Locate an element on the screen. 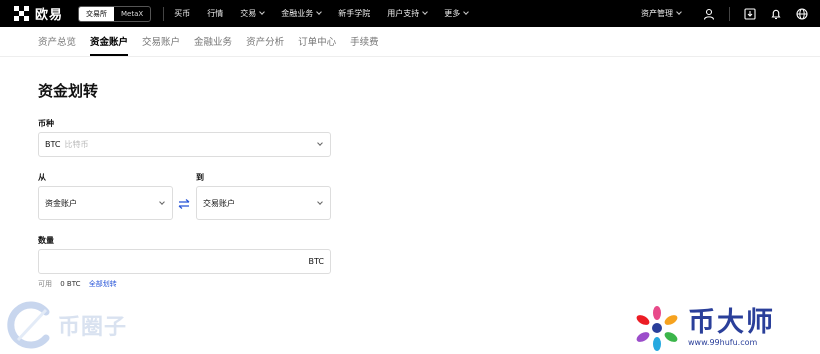 The image size is (820, 354). brand-name: 欧易 is located at coordinates (49, 15).